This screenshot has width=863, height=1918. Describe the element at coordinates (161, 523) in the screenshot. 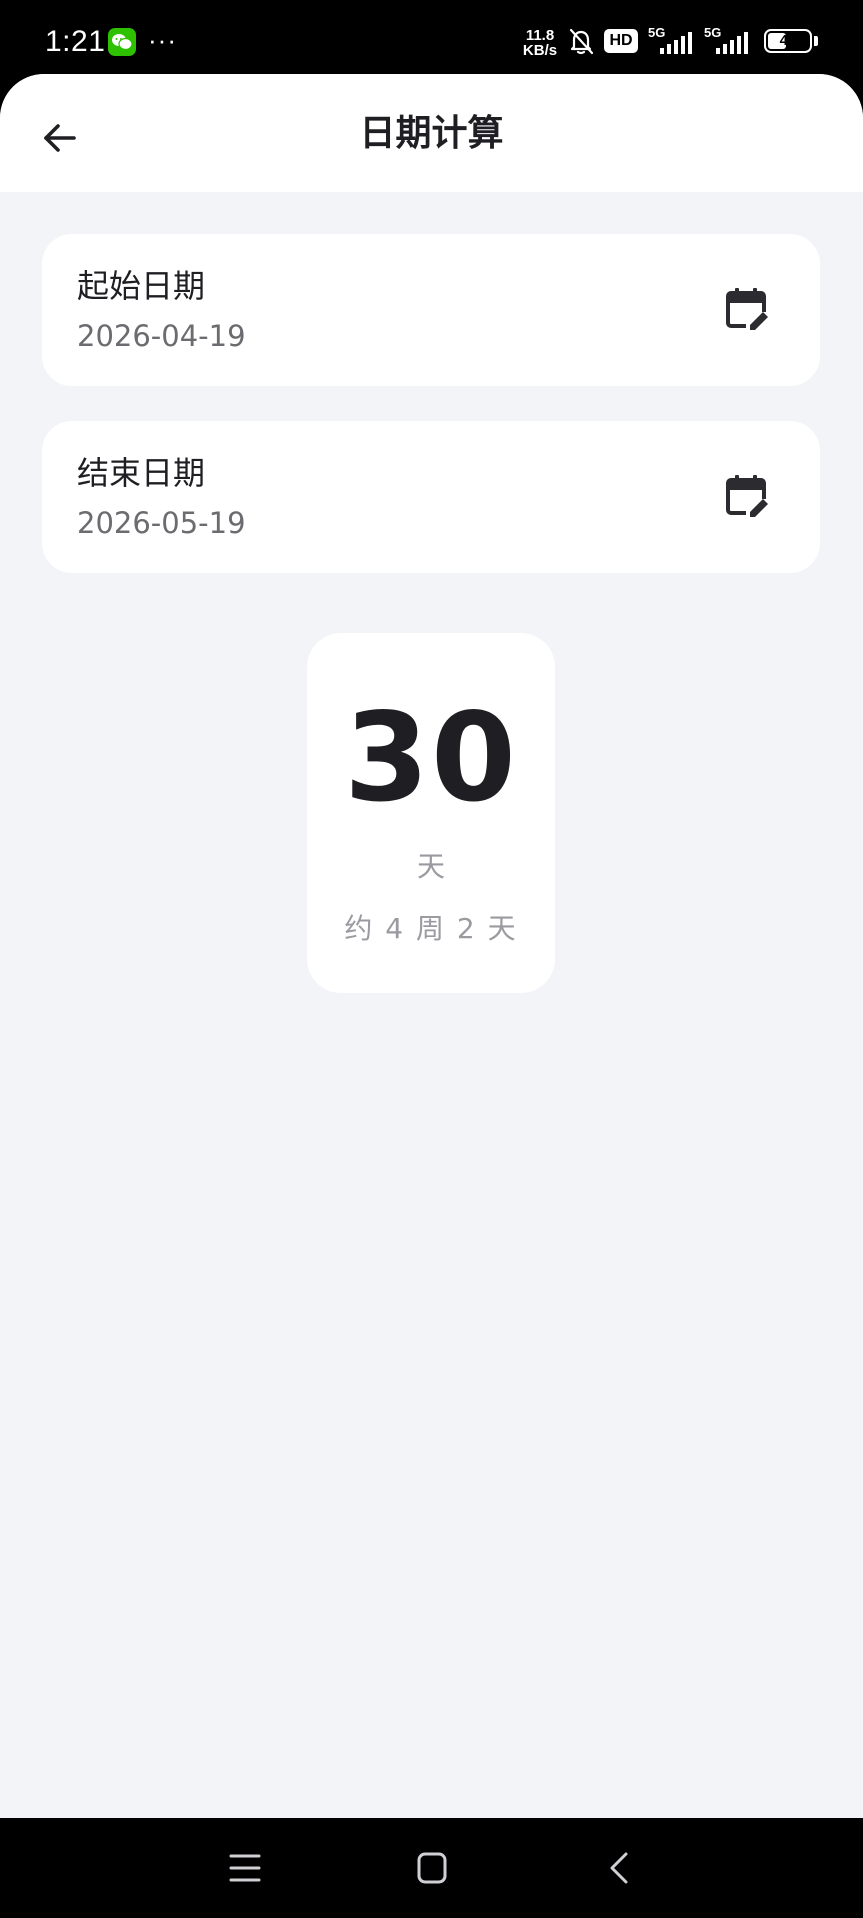

I see `end-date-value: 2026-05-19` at that location.